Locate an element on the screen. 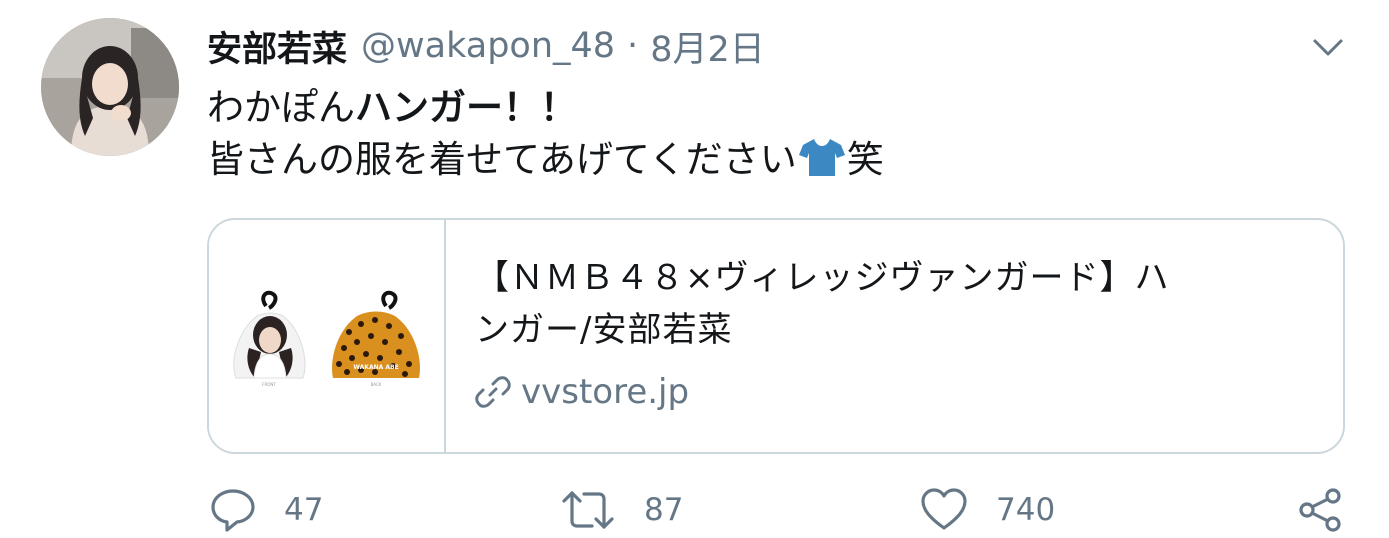 The image size is (1389, 538). like-button: 740 is located at coordinates (987, 510).